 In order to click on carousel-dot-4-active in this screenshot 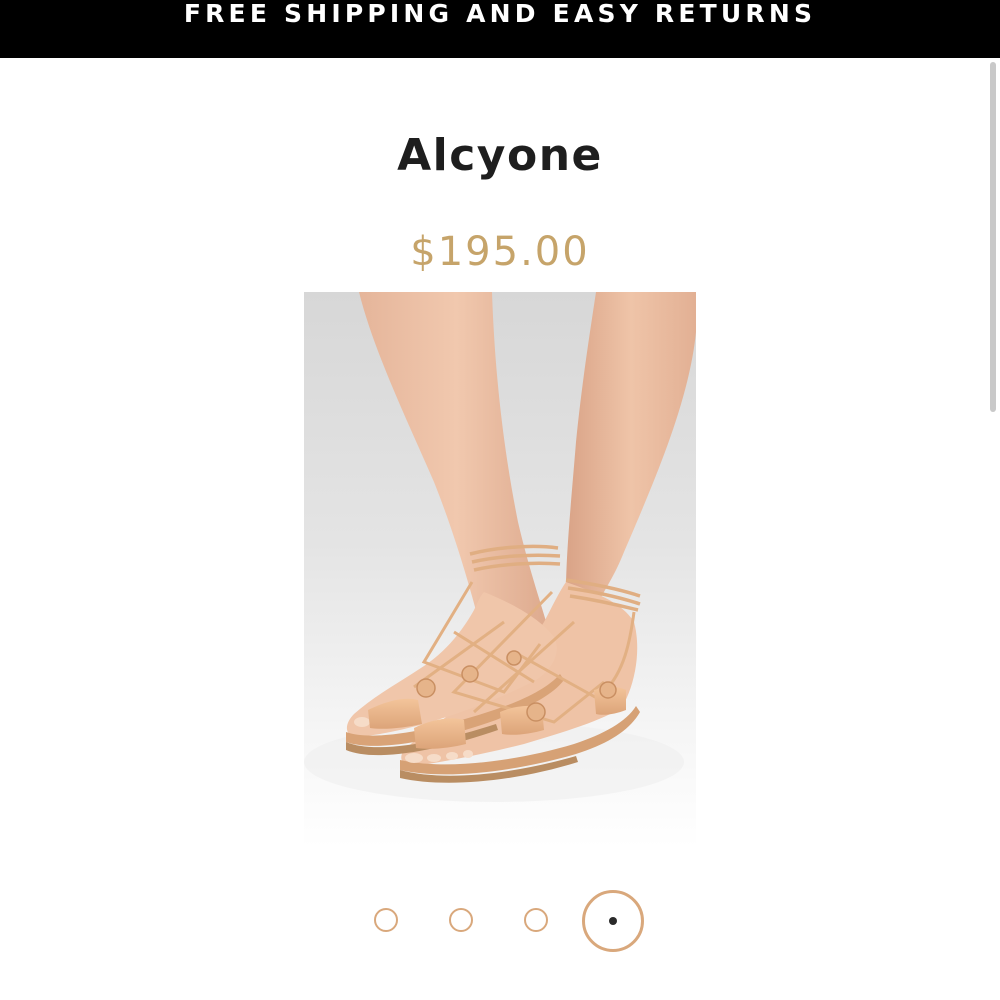, I will do `click(613, 921)`.